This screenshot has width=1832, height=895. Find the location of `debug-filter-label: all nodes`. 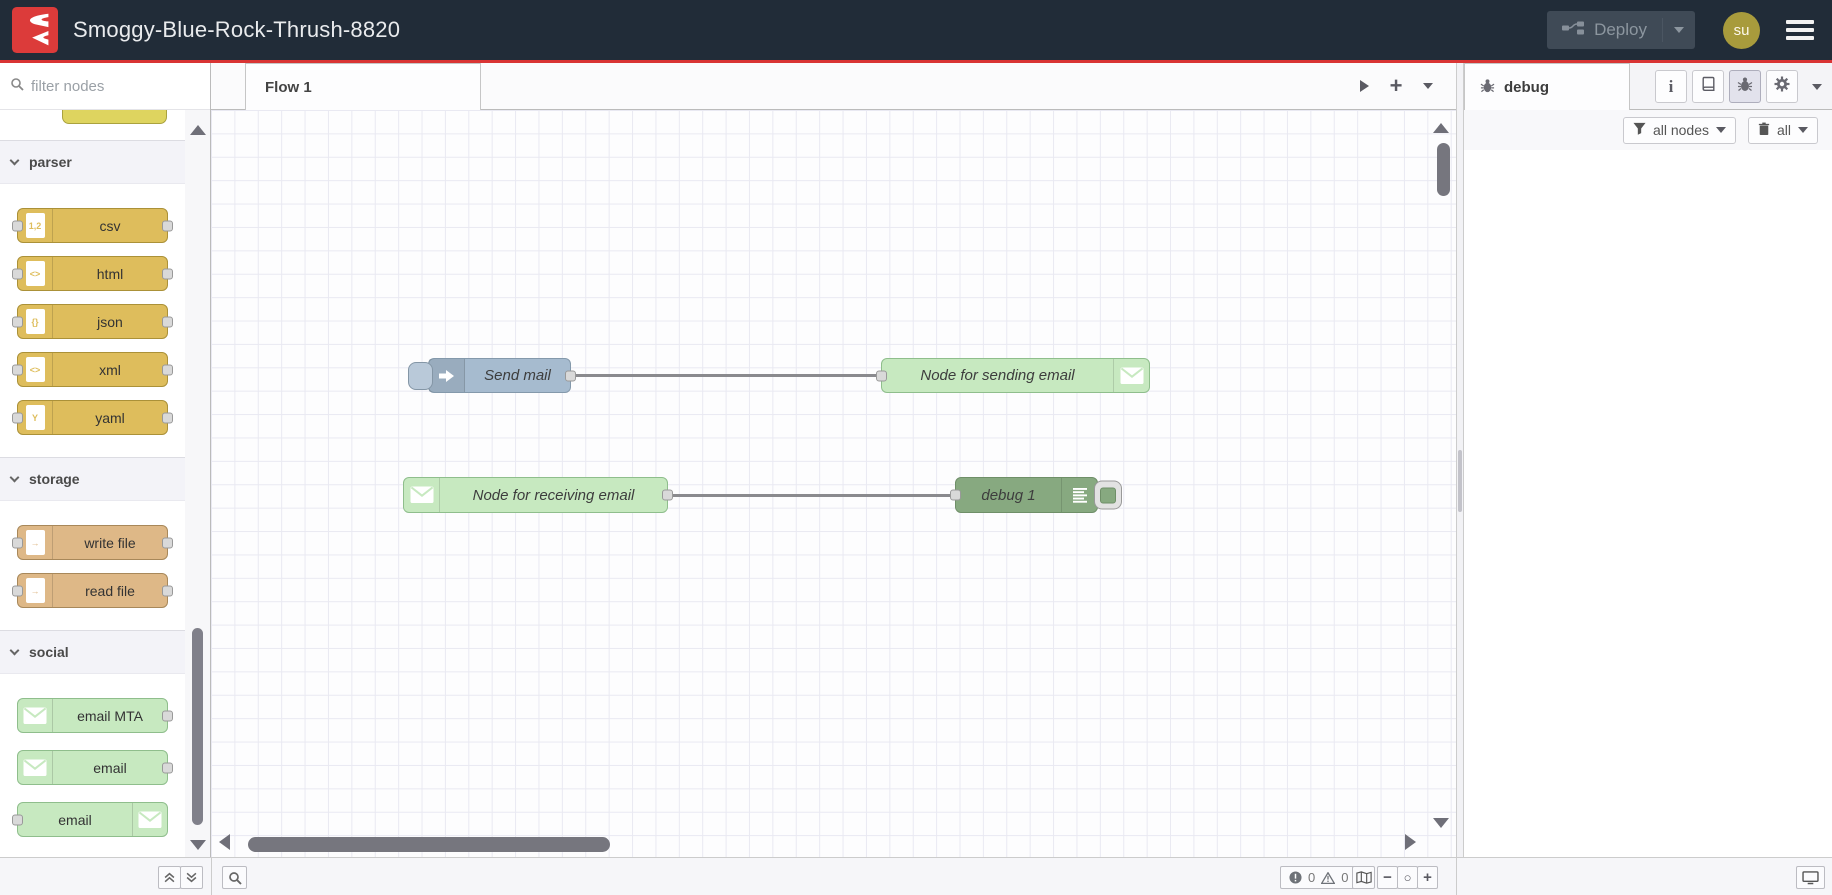

debug-filter-label: all nodes is located at coordinates (1680, 130).